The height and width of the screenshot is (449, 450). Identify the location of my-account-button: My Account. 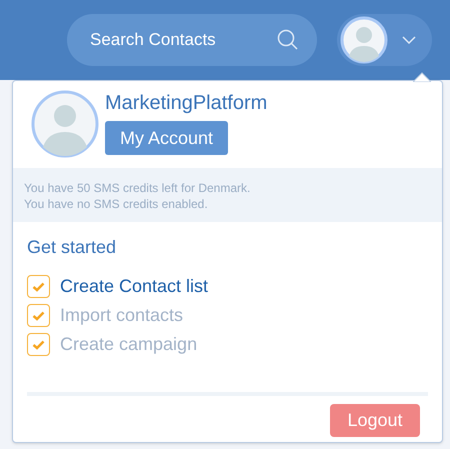
(166, 138).